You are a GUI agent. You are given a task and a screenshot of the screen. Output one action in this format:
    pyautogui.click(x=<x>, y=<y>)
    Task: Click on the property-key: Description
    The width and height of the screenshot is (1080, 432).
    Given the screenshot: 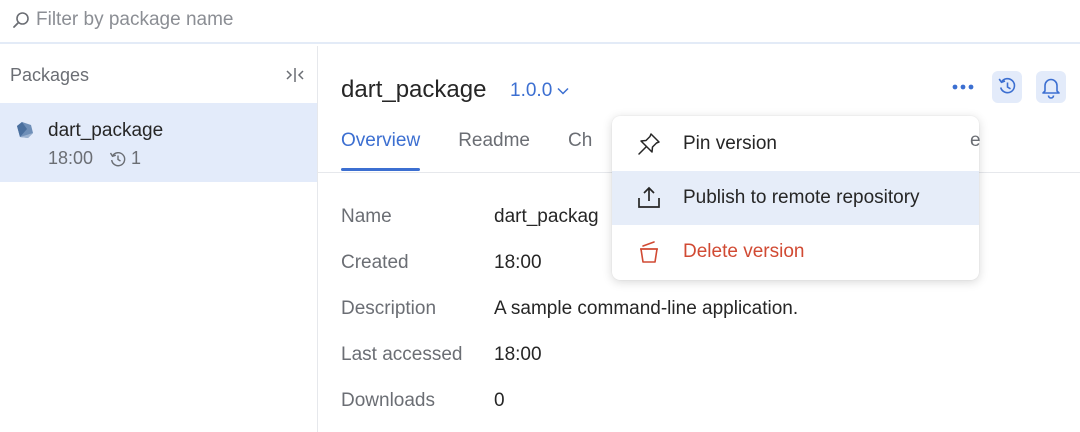 What is the action you would take?
    pyautogui.click(x=389, y=308)
    